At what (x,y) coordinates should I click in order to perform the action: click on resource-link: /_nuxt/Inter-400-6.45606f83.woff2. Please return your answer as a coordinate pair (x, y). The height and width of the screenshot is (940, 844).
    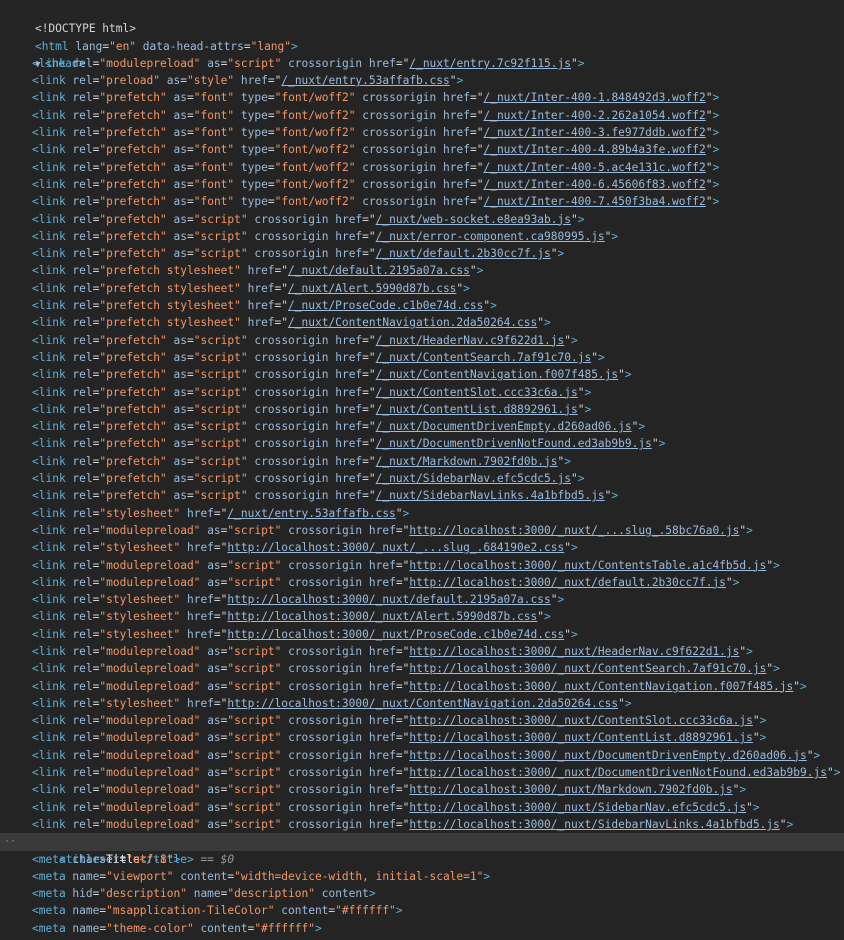
    Looking at the image, I should click on (594, 184).